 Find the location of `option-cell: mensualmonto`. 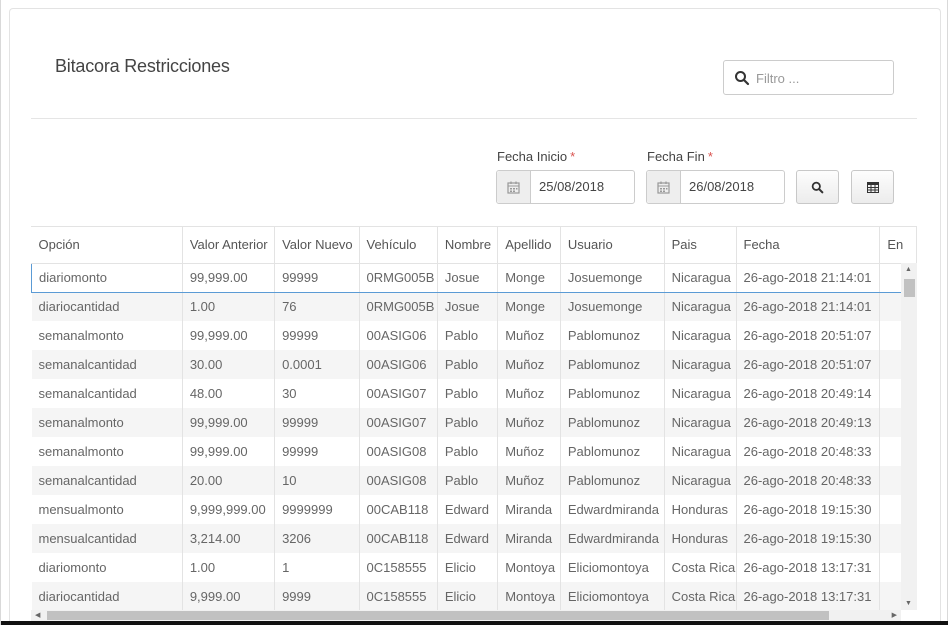

option-cell: mensualmonto is located at coordinates (107, 509).